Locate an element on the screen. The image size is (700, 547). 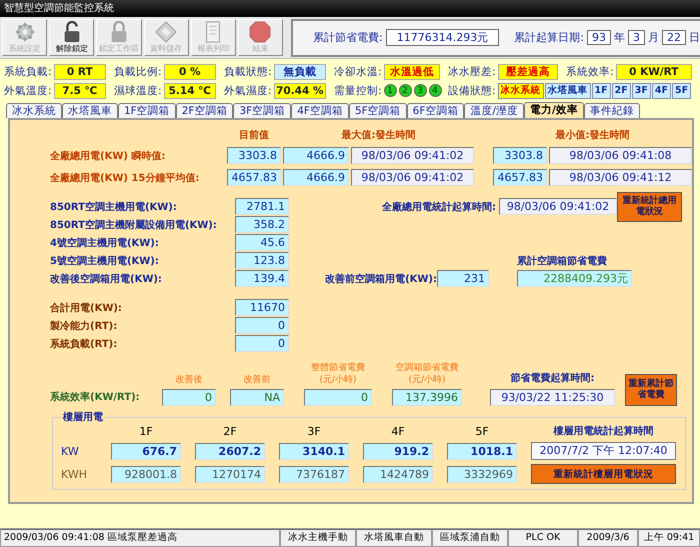
reset-savings-button: 重新累計節省電費 is located at coordinates (651, 390).